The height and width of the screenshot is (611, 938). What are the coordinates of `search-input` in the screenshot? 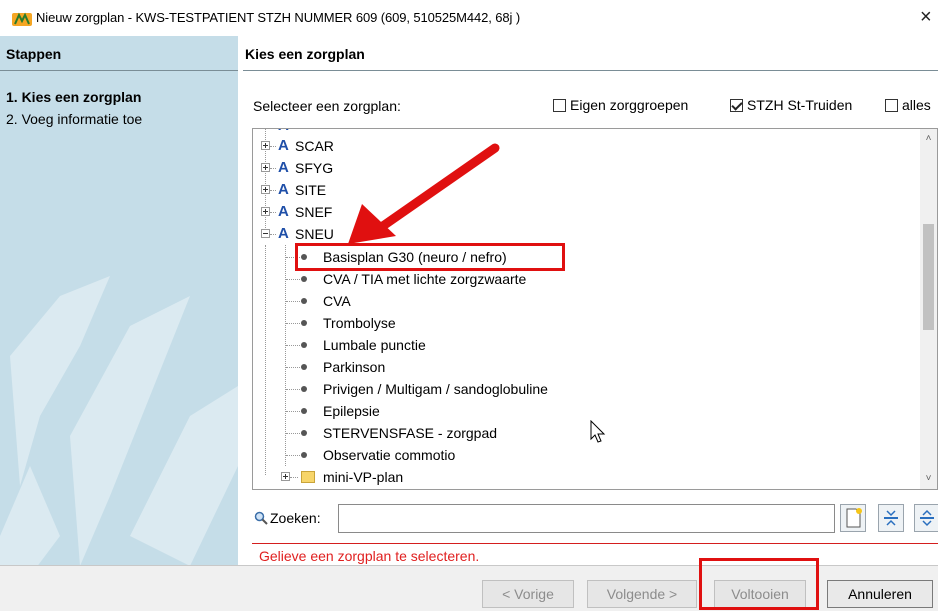 It's located at (586, 518).